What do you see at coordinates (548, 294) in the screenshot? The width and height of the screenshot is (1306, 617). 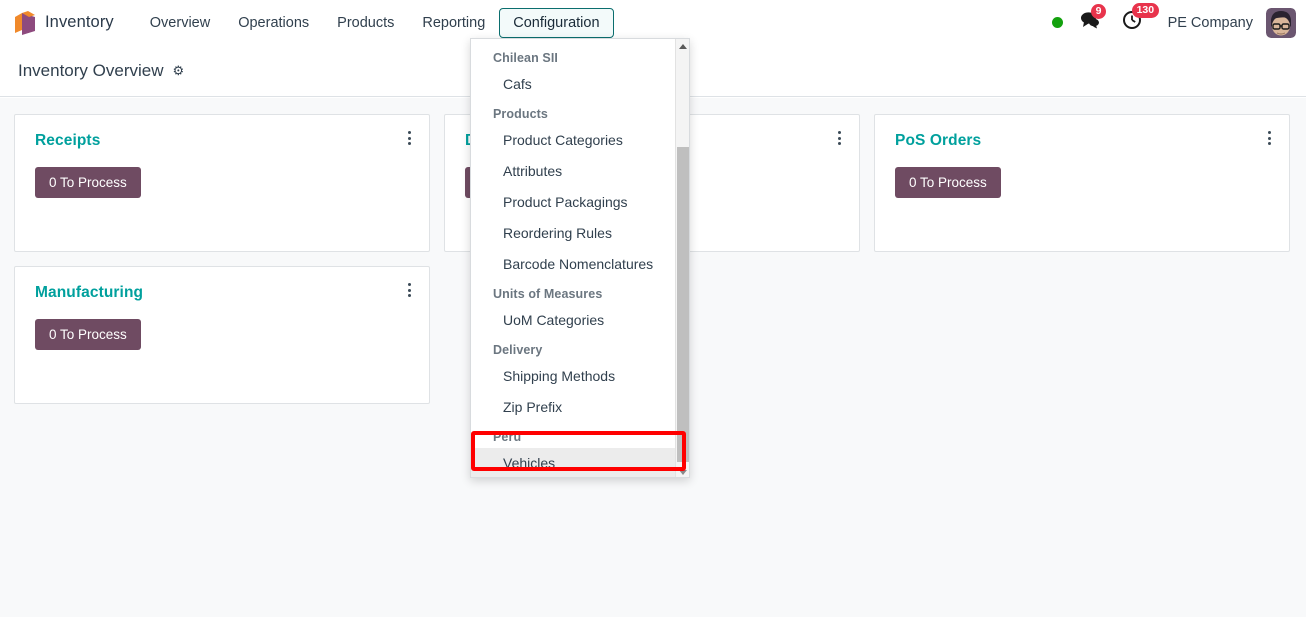 I see `dropdown-section-units-of-measures: Units of Measures` at bounding box center [548, 294].